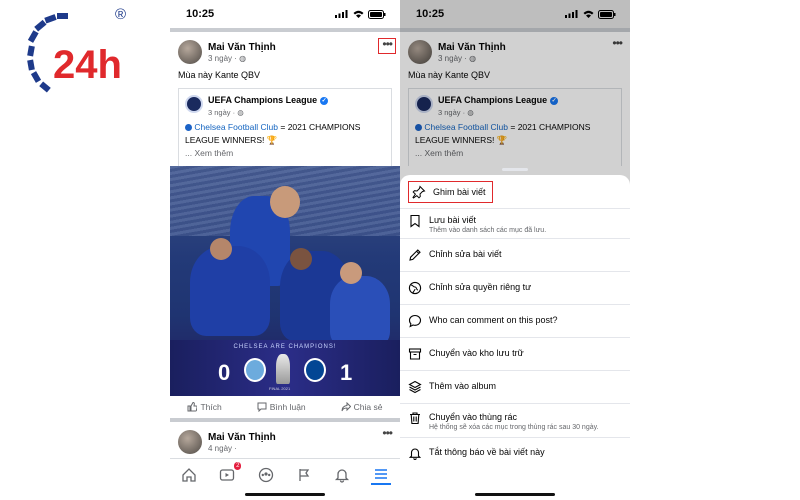 Image resolution: width=800 pixels, height=500 pixels. I want to click on menu-item-label: Chỉnh sửa bài viết, so click(465, 254).